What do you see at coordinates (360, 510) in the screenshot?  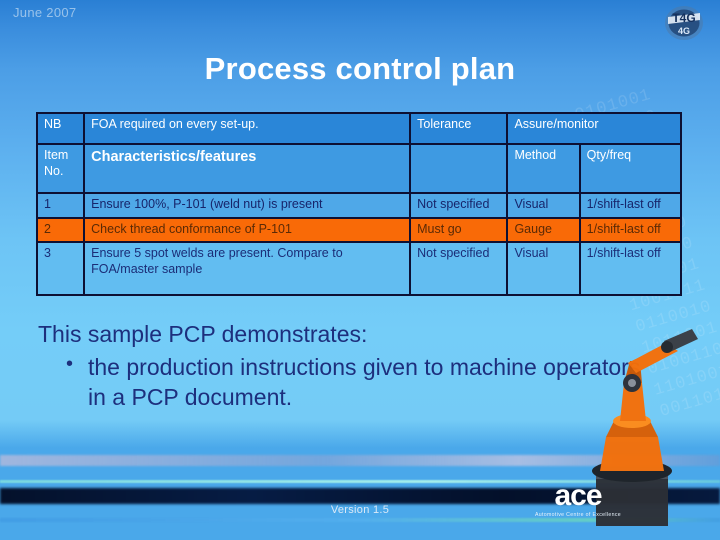 I see `version-label: Version 1.5` at bounding box center [360, 510].